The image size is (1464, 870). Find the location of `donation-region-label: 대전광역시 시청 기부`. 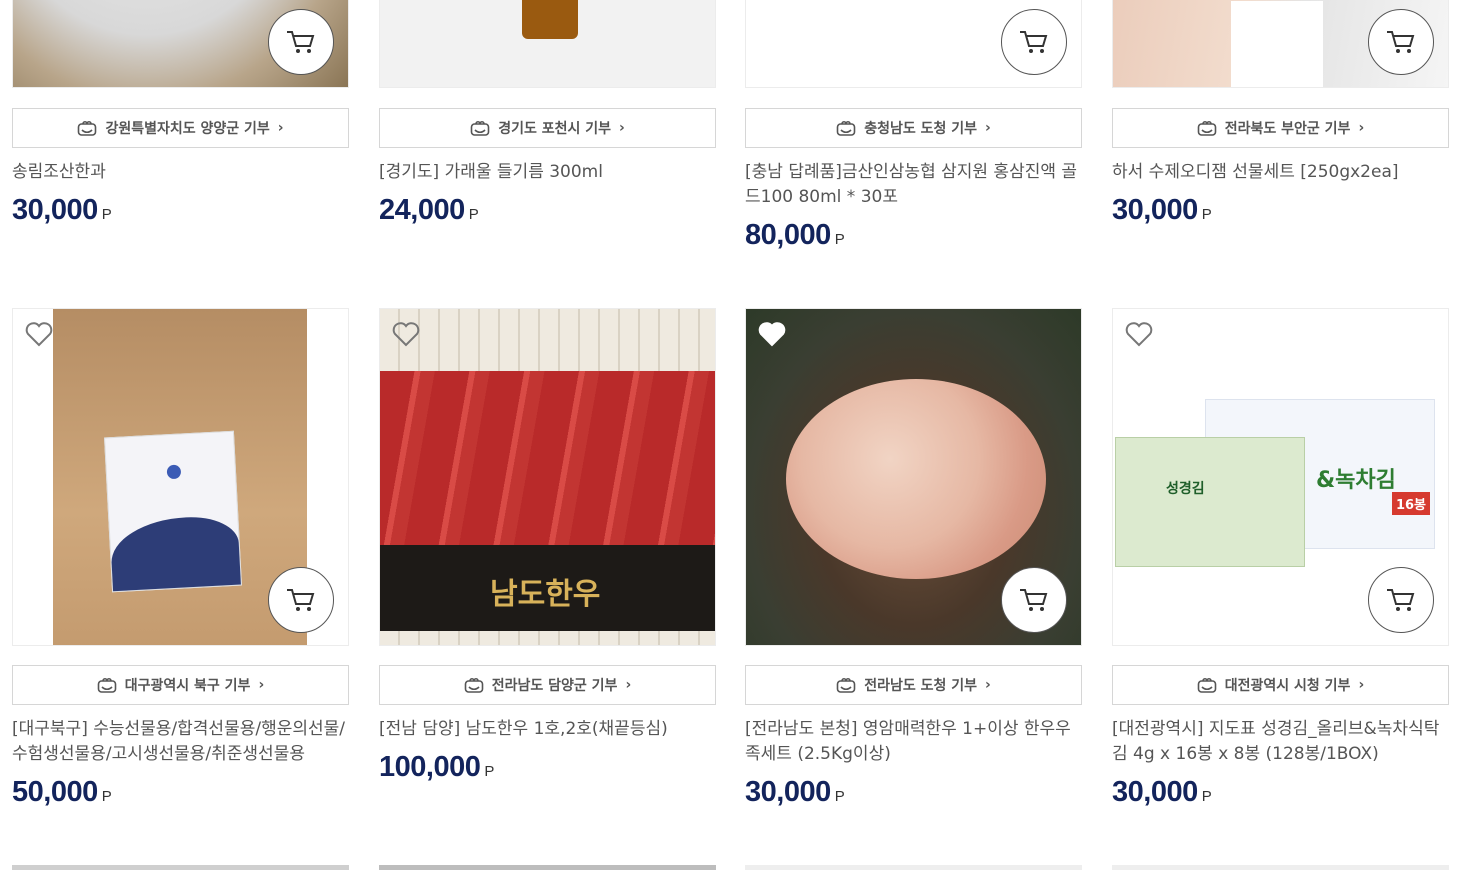

donation-region-label: 대전광역시 시청 기부 is located at coordinates (1287, 686).